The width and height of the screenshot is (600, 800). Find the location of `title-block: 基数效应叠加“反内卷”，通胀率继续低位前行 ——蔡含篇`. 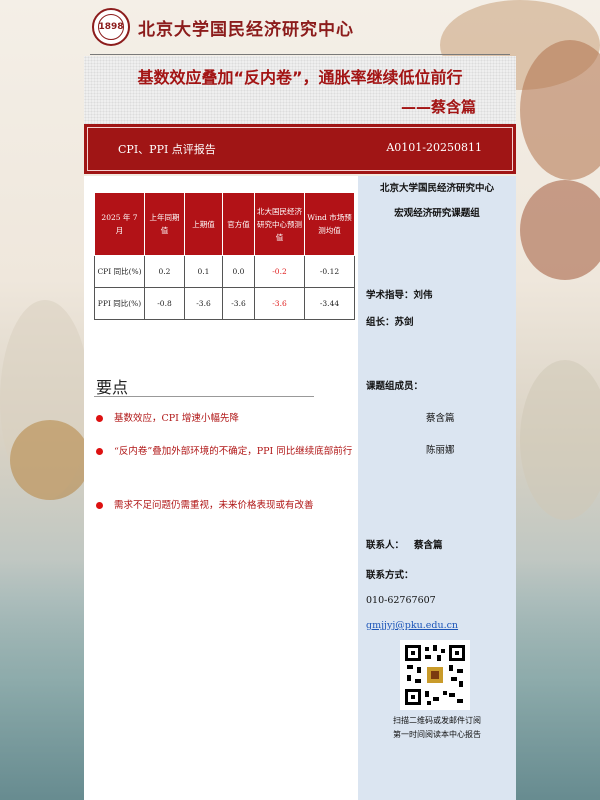

title-block: 基数效应叠加“反内卷”，通胀率继续低位前行 ——蔡含篇 is located at coordinates (300, 91).